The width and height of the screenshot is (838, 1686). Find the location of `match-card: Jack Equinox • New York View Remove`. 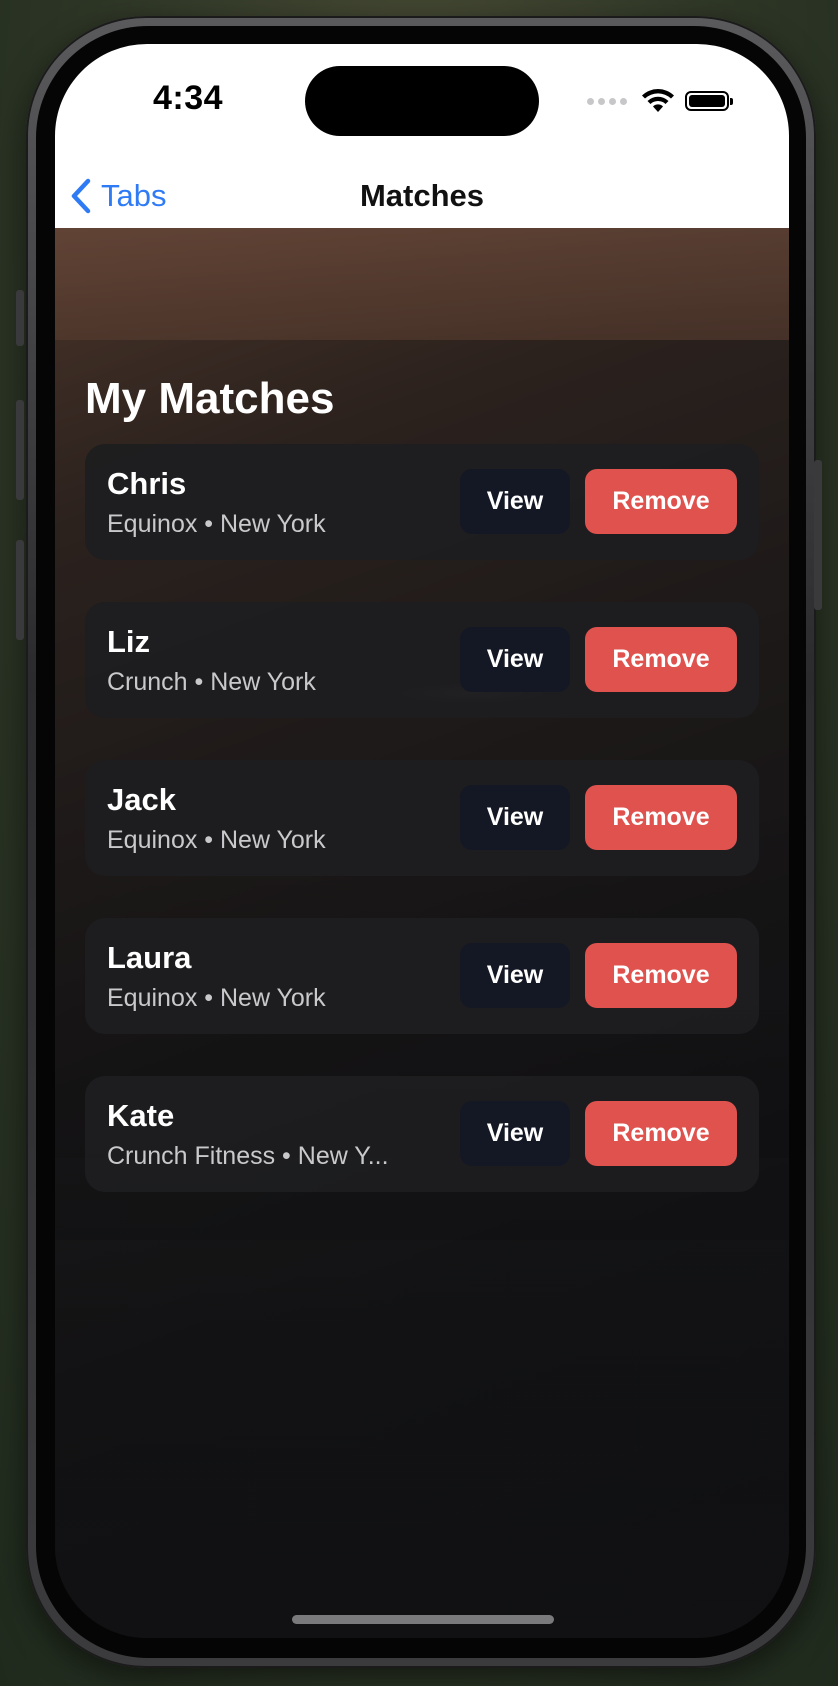

match-card: Jack Equinox • New York View Remove is located at coordinates (422, 818).